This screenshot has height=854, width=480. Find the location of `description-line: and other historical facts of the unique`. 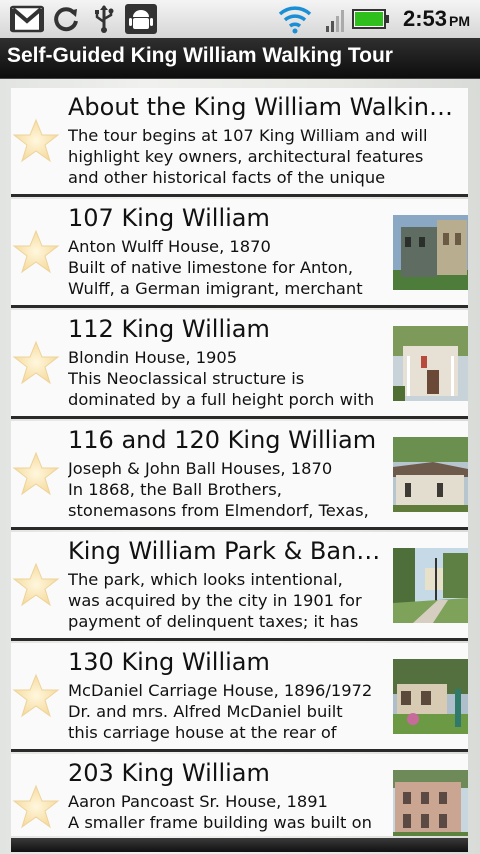

description-line: and other historical facts of the unique is located at coordinates (227, 177).